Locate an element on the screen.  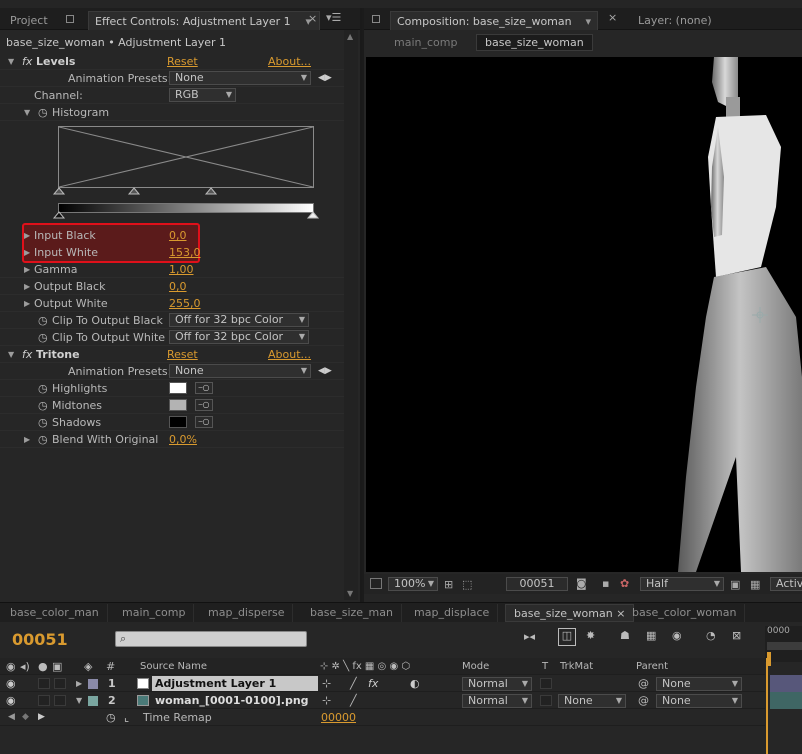
comp-mini-flowchart-icon: ▸◂ is located at coordinates (529, 636).